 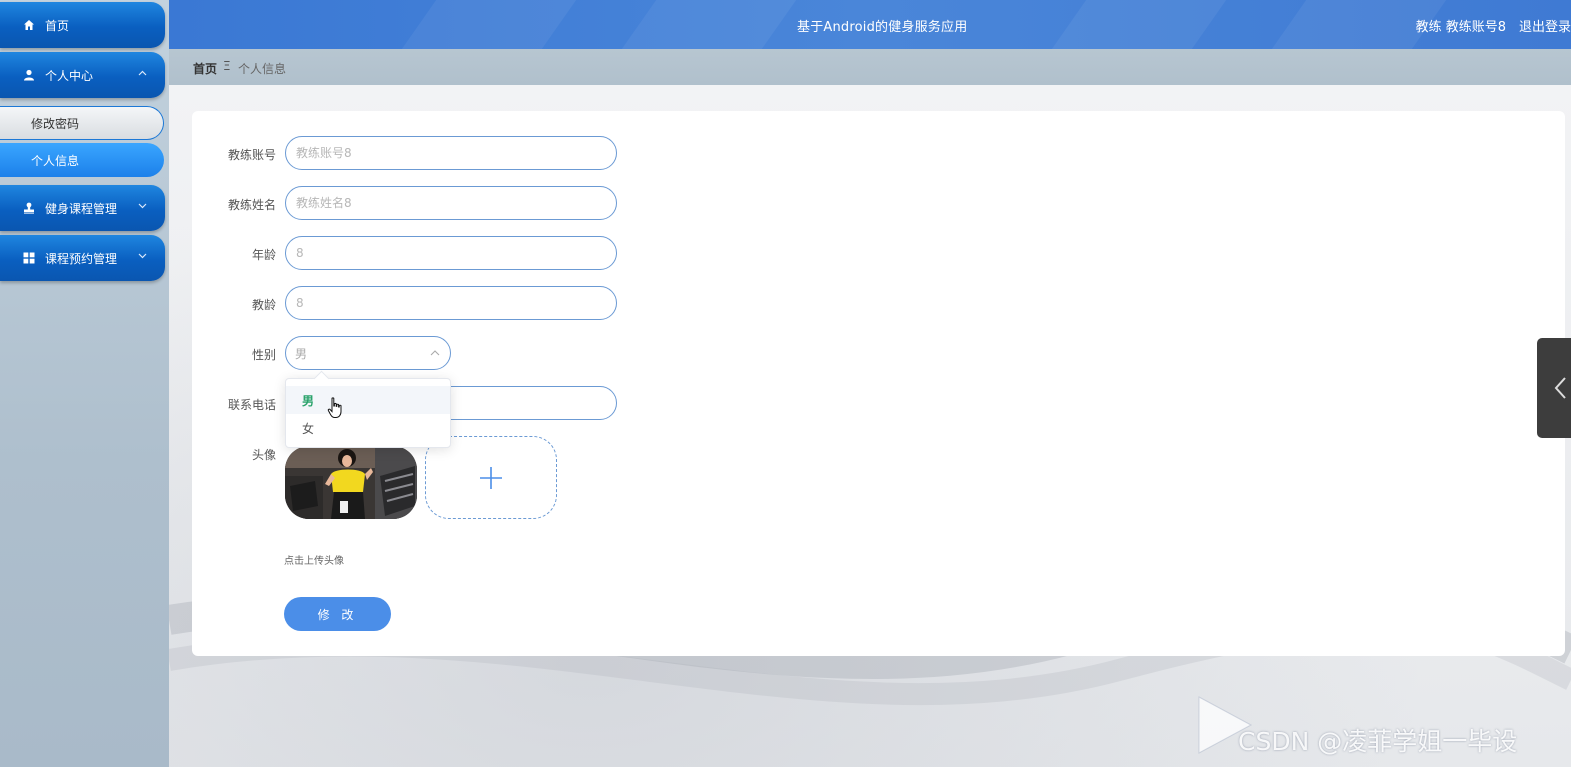 I want to click on chevron-left-icon, so click(x=1560, y=388).